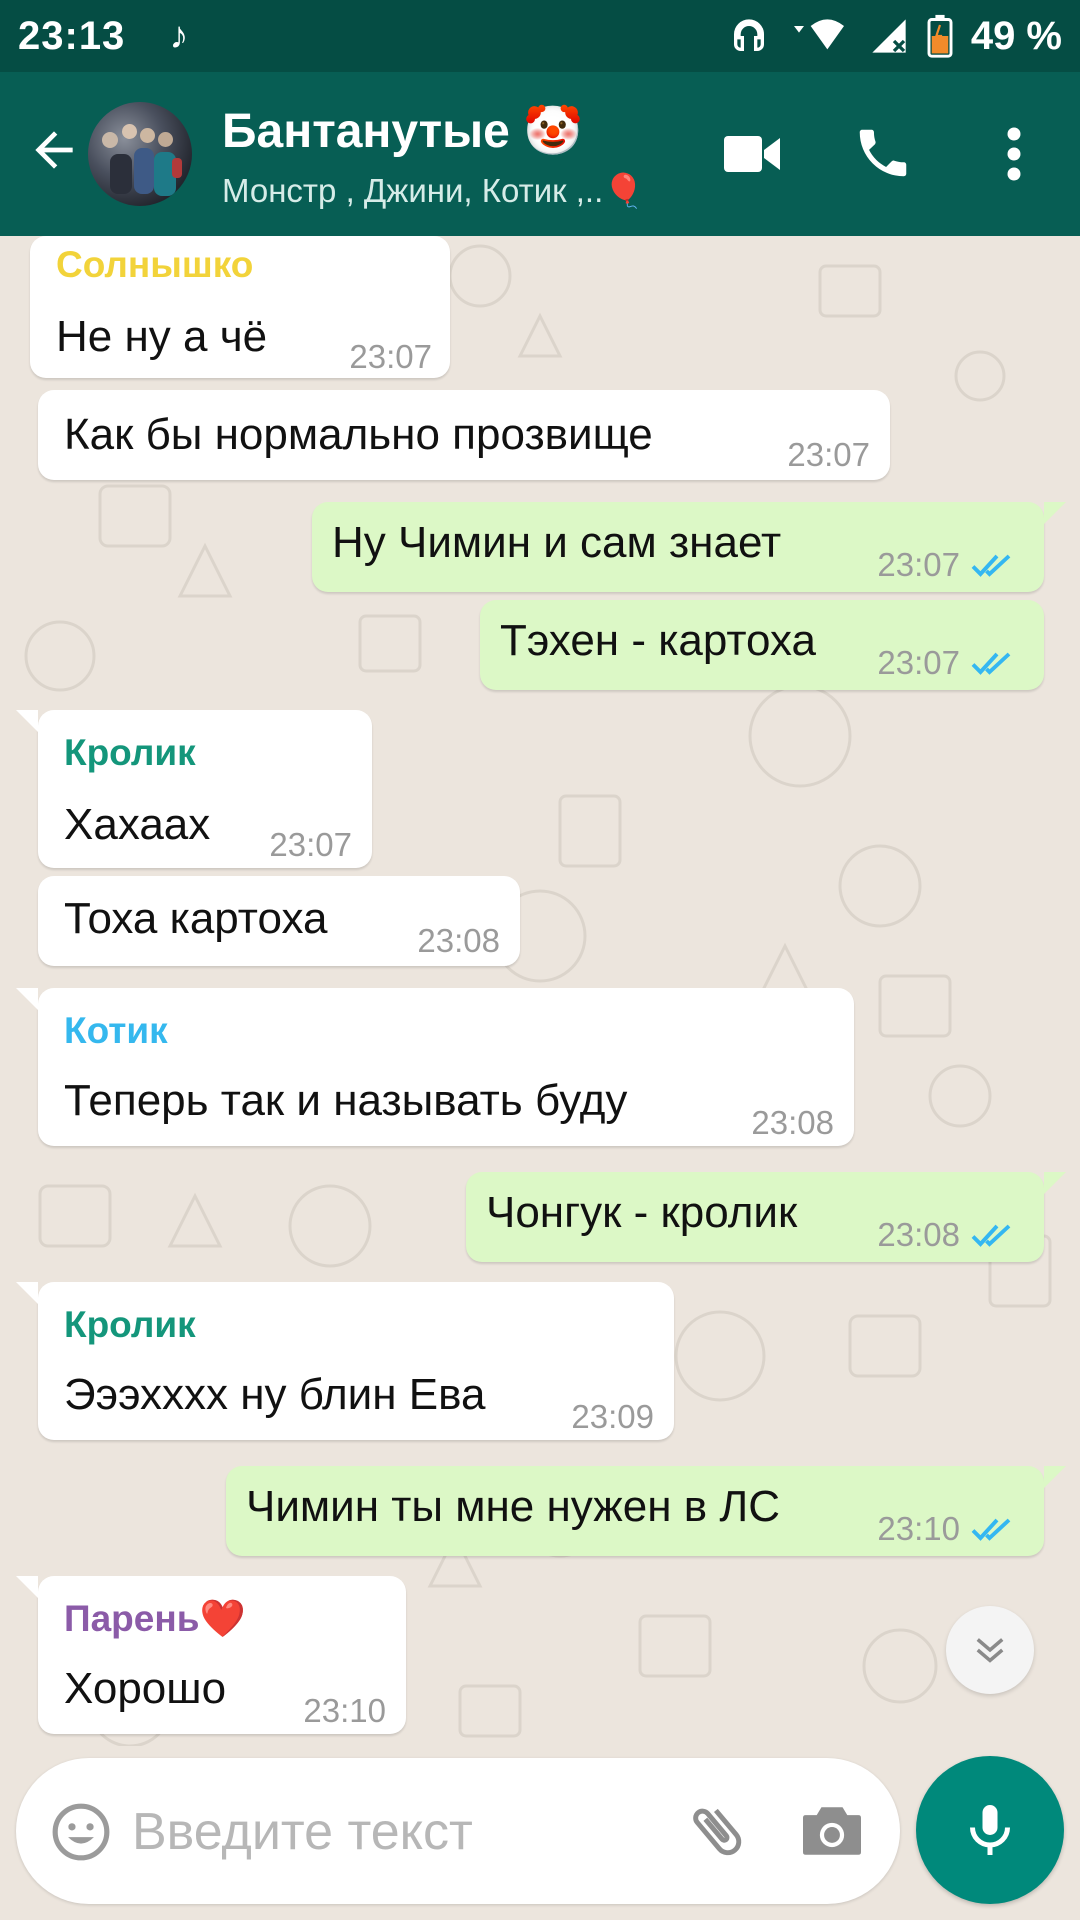  I want to click on message-bubble-outgoing: Чимин ты мне нужен в ЛС 23:10, so click(646, 1511).